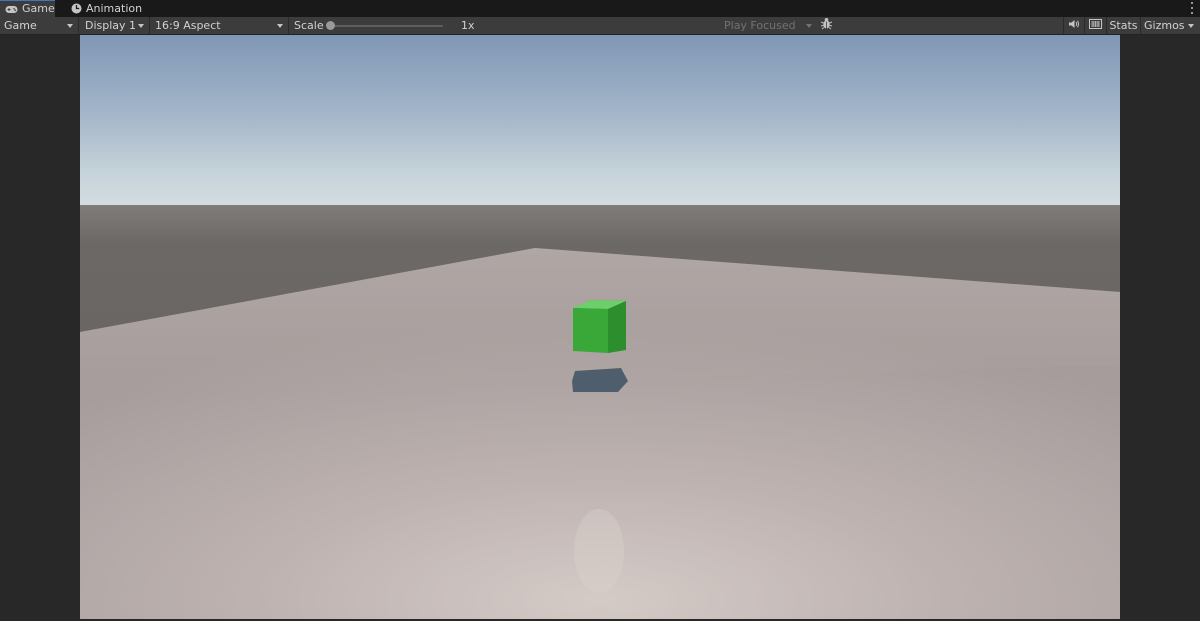  I want to click on aspect-dropdown: 16:9 Aspect, so click(220, 25).